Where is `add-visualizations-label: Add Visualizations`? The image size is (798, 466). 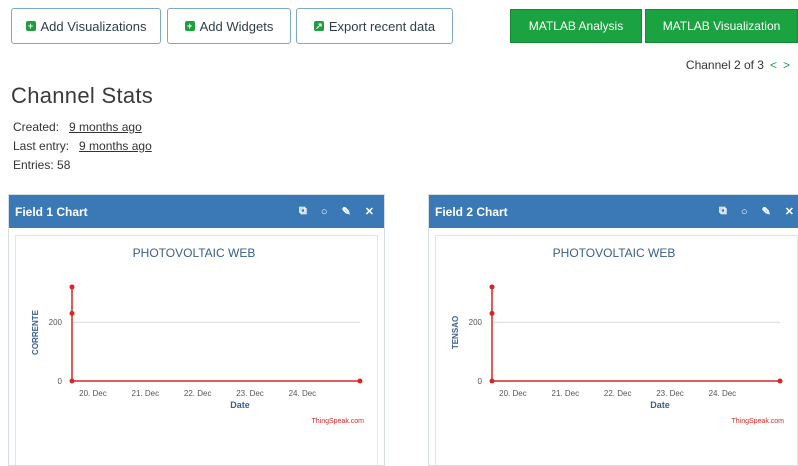
add-visualizations-label: Add Visualizations is located at coordinates (93, 26).